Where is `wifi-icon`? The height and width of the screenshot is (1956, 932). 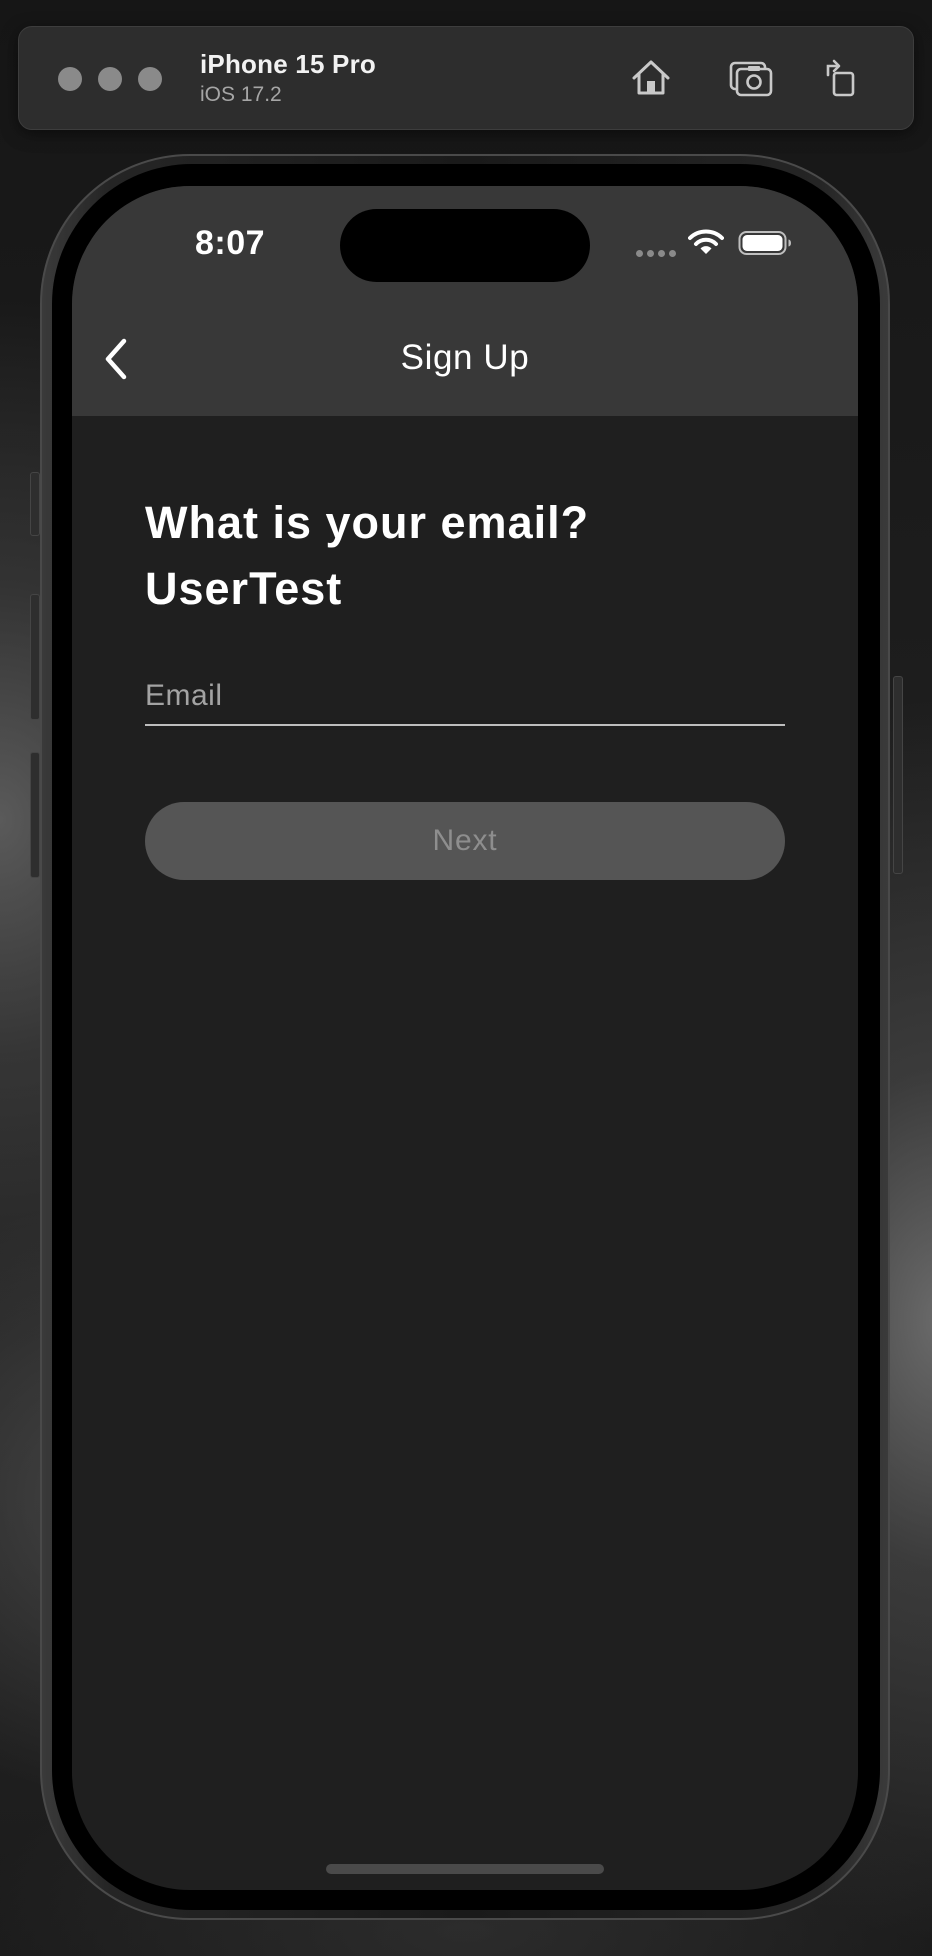
wifi-icon is located at coordinates (706, 242).